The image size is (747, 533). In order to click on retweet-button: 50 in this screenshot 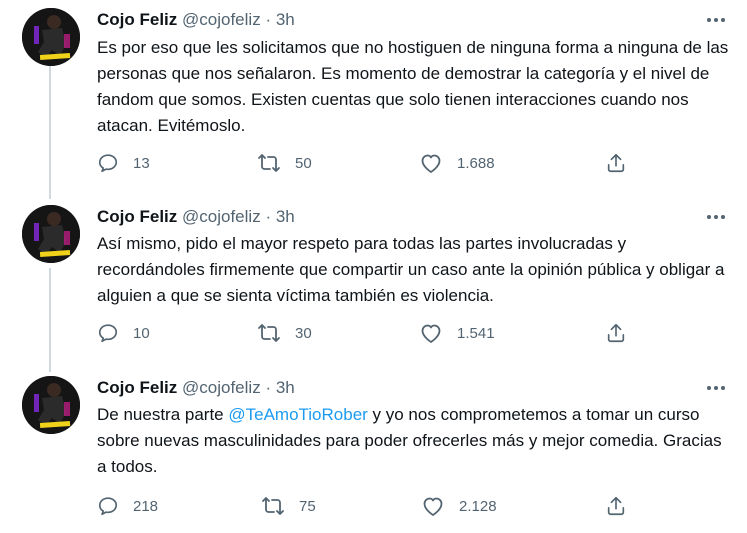, I will do `click(284, 163)`.